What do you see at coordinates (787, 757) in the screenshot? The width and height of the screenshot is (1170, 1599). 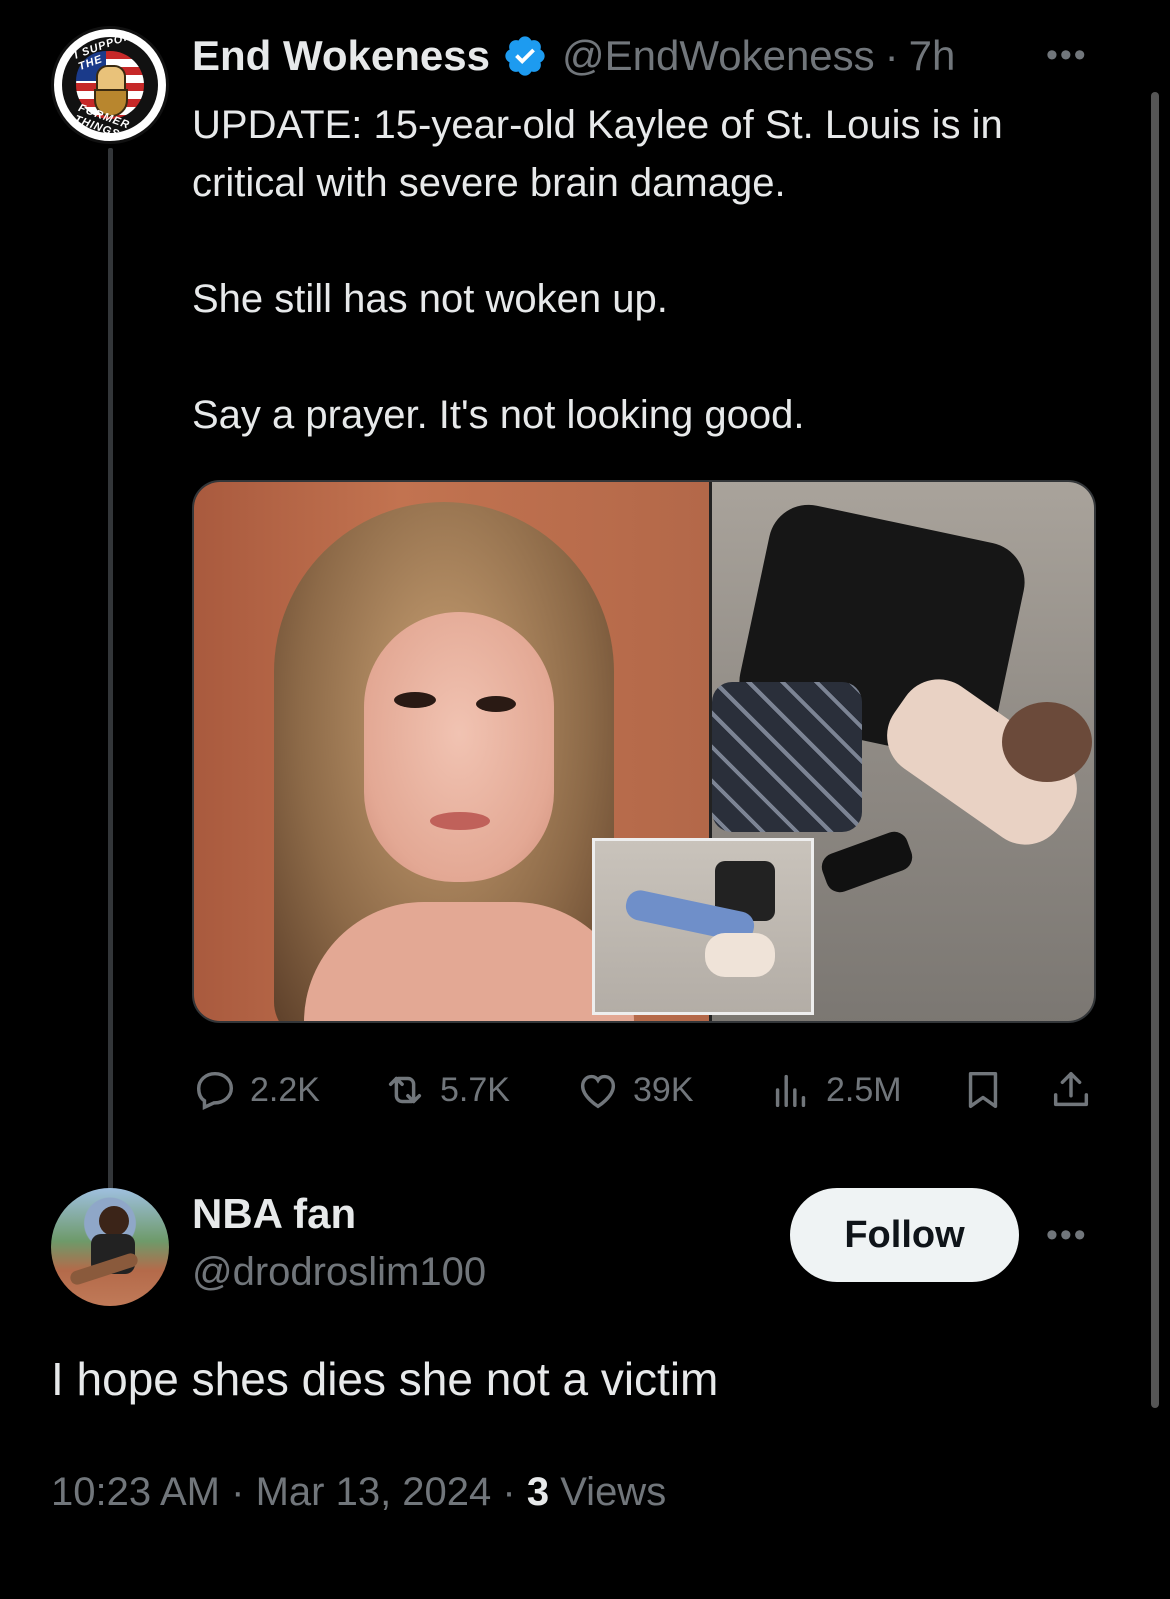 I see `fight-skirt` at bounding box center [787, 757].